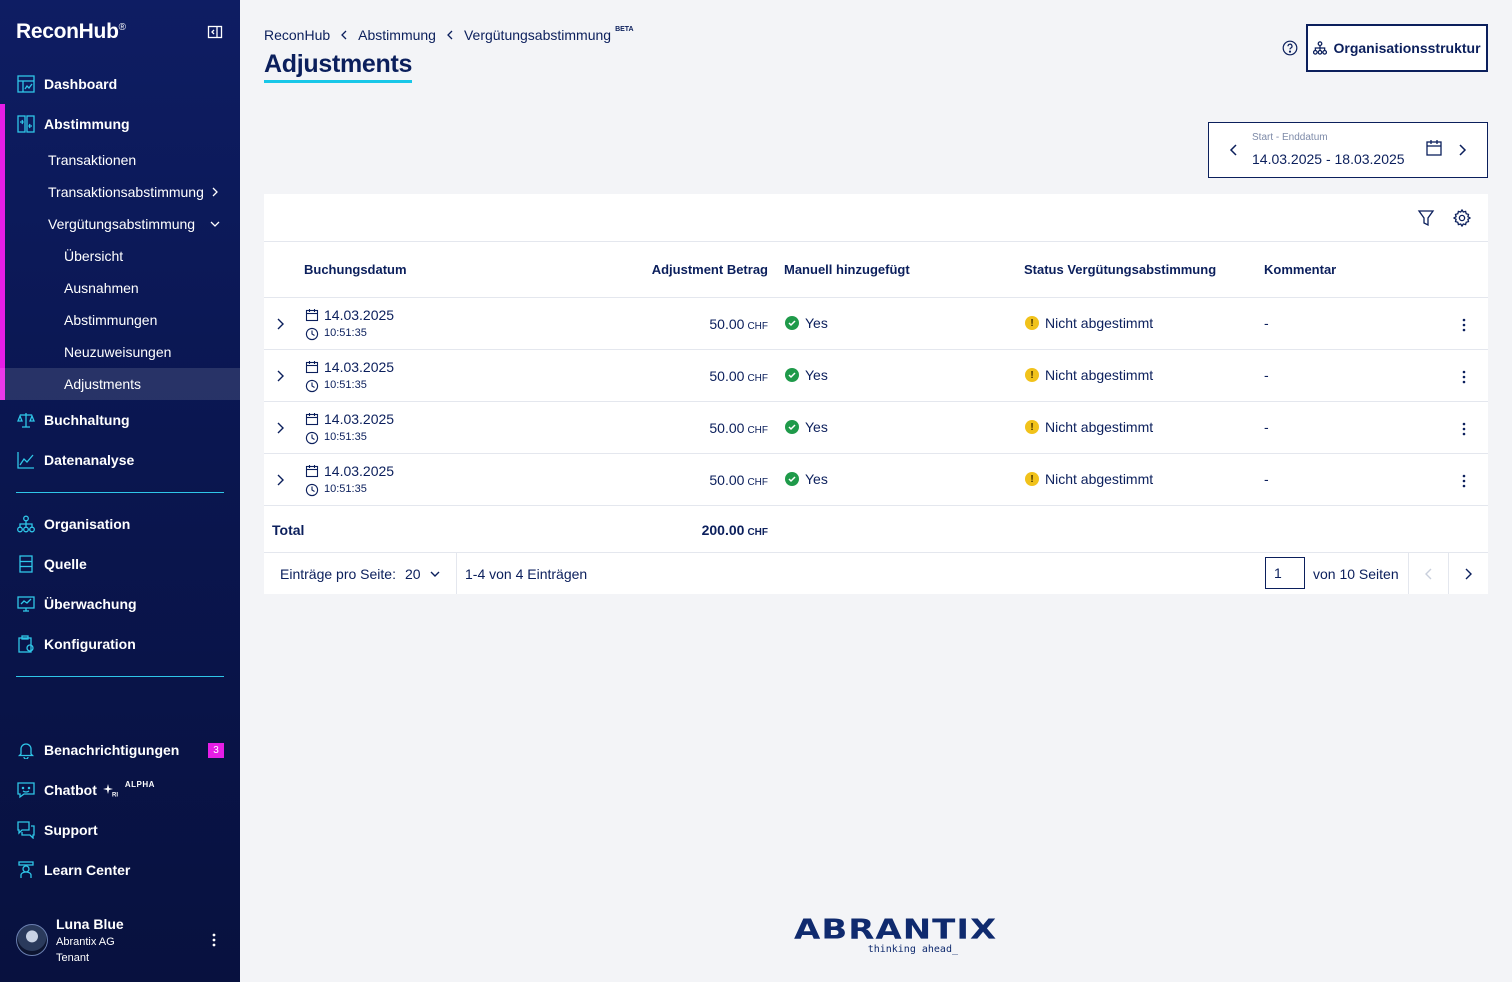 The height and width of the screenshot is (982, 1512). I want to click on nav-support: Support, so click(120, 830).